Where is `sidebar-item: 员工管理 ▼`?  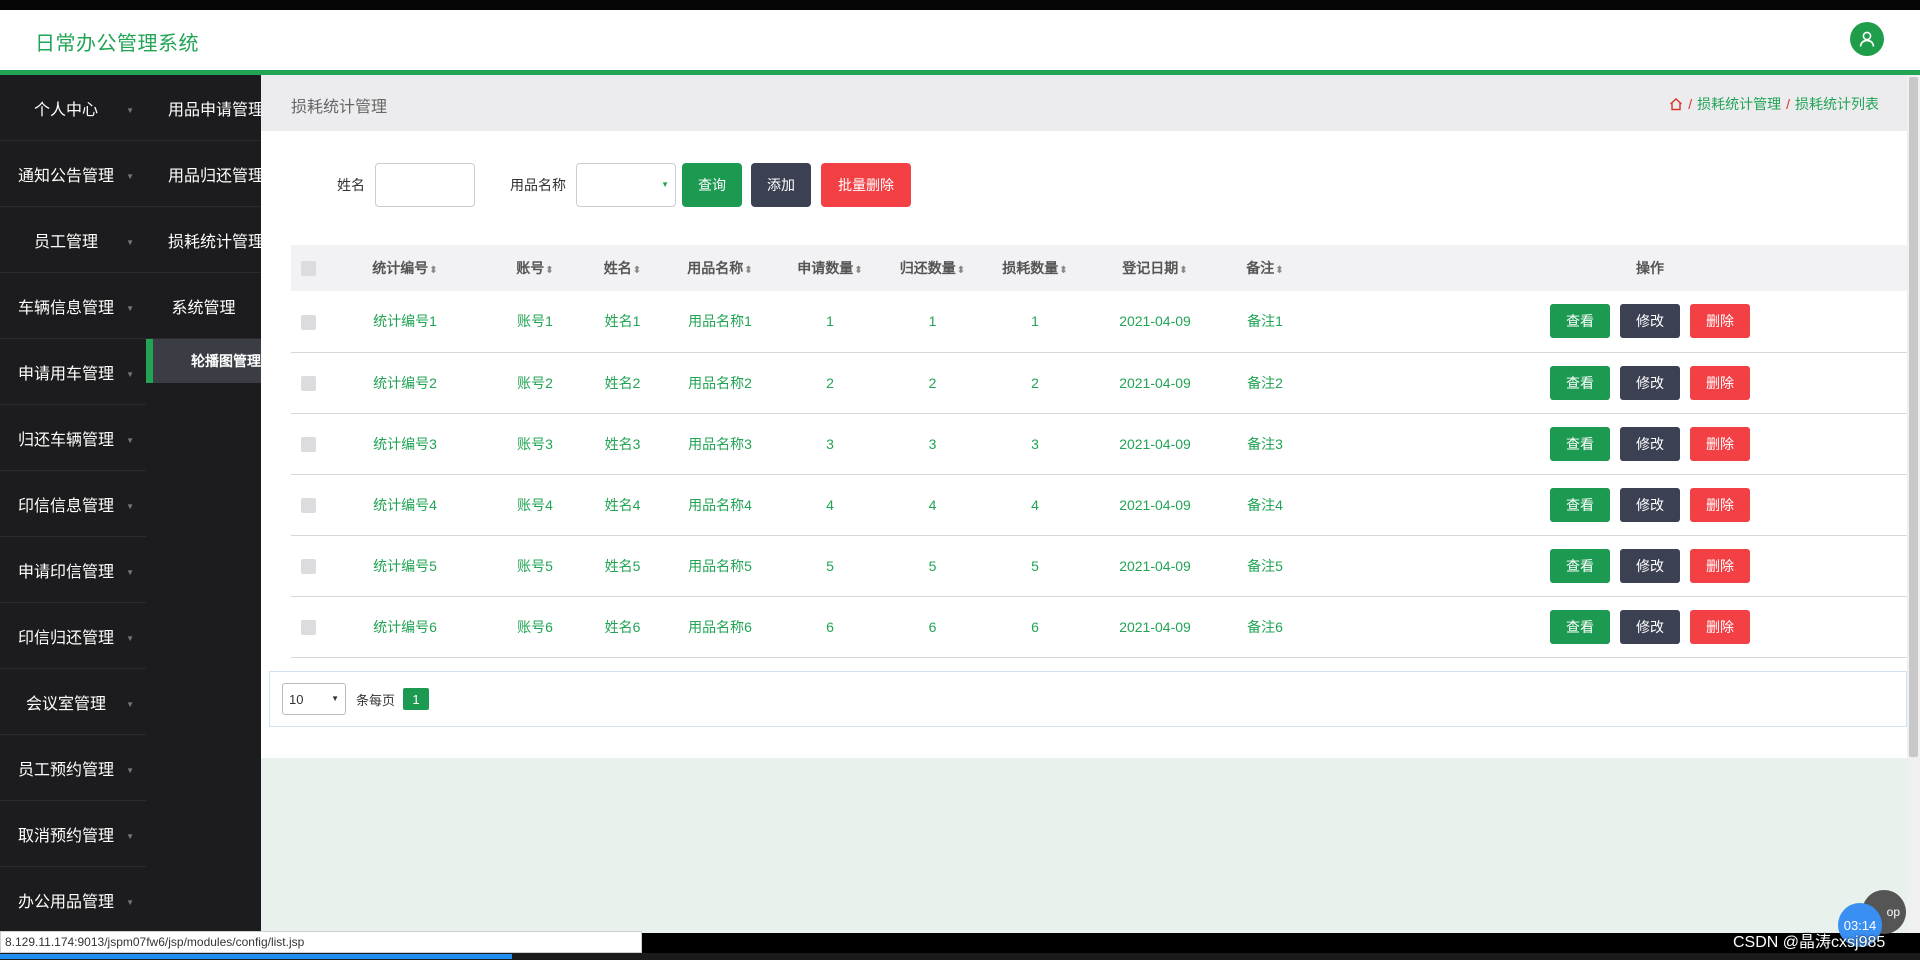 sidebar-item: 员工管理 ▼ is located at coordinates (73, 240).